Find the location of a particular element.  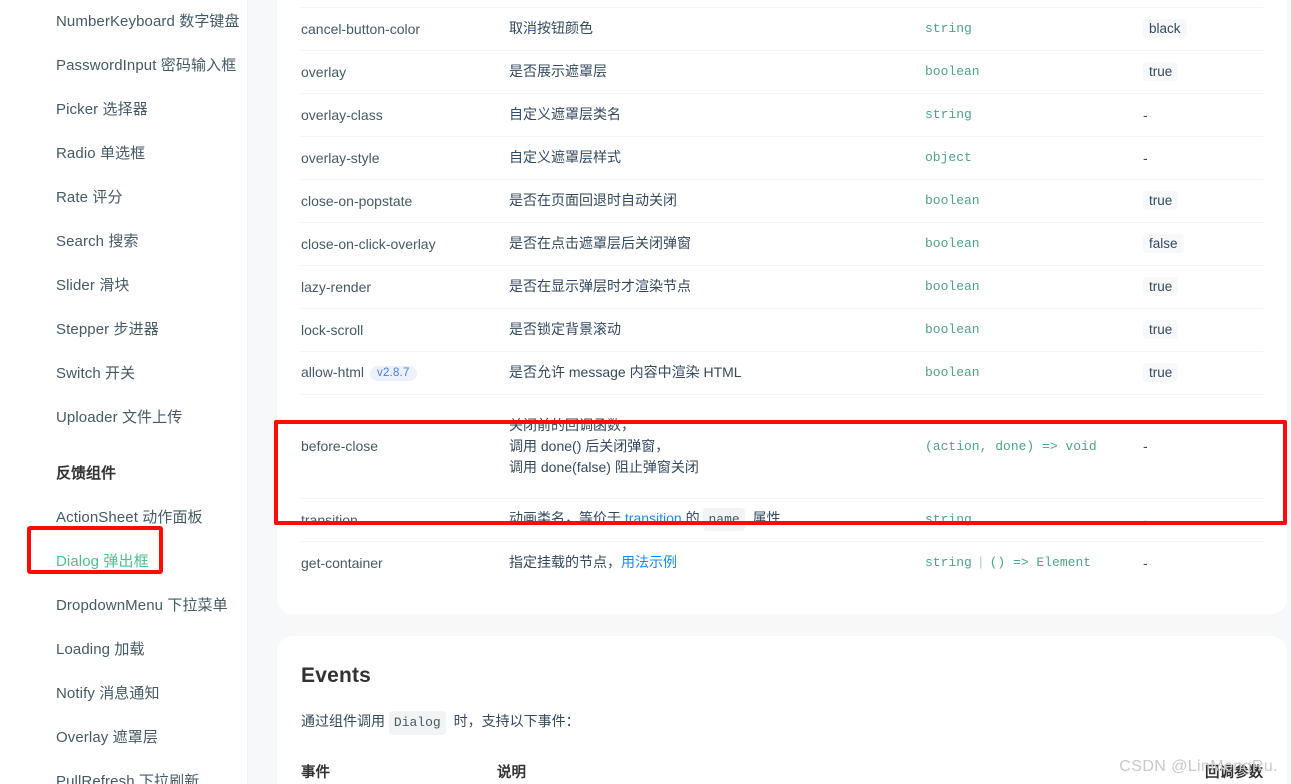

desc-text-suffix: 属性 is located at coordinates (764, 518).